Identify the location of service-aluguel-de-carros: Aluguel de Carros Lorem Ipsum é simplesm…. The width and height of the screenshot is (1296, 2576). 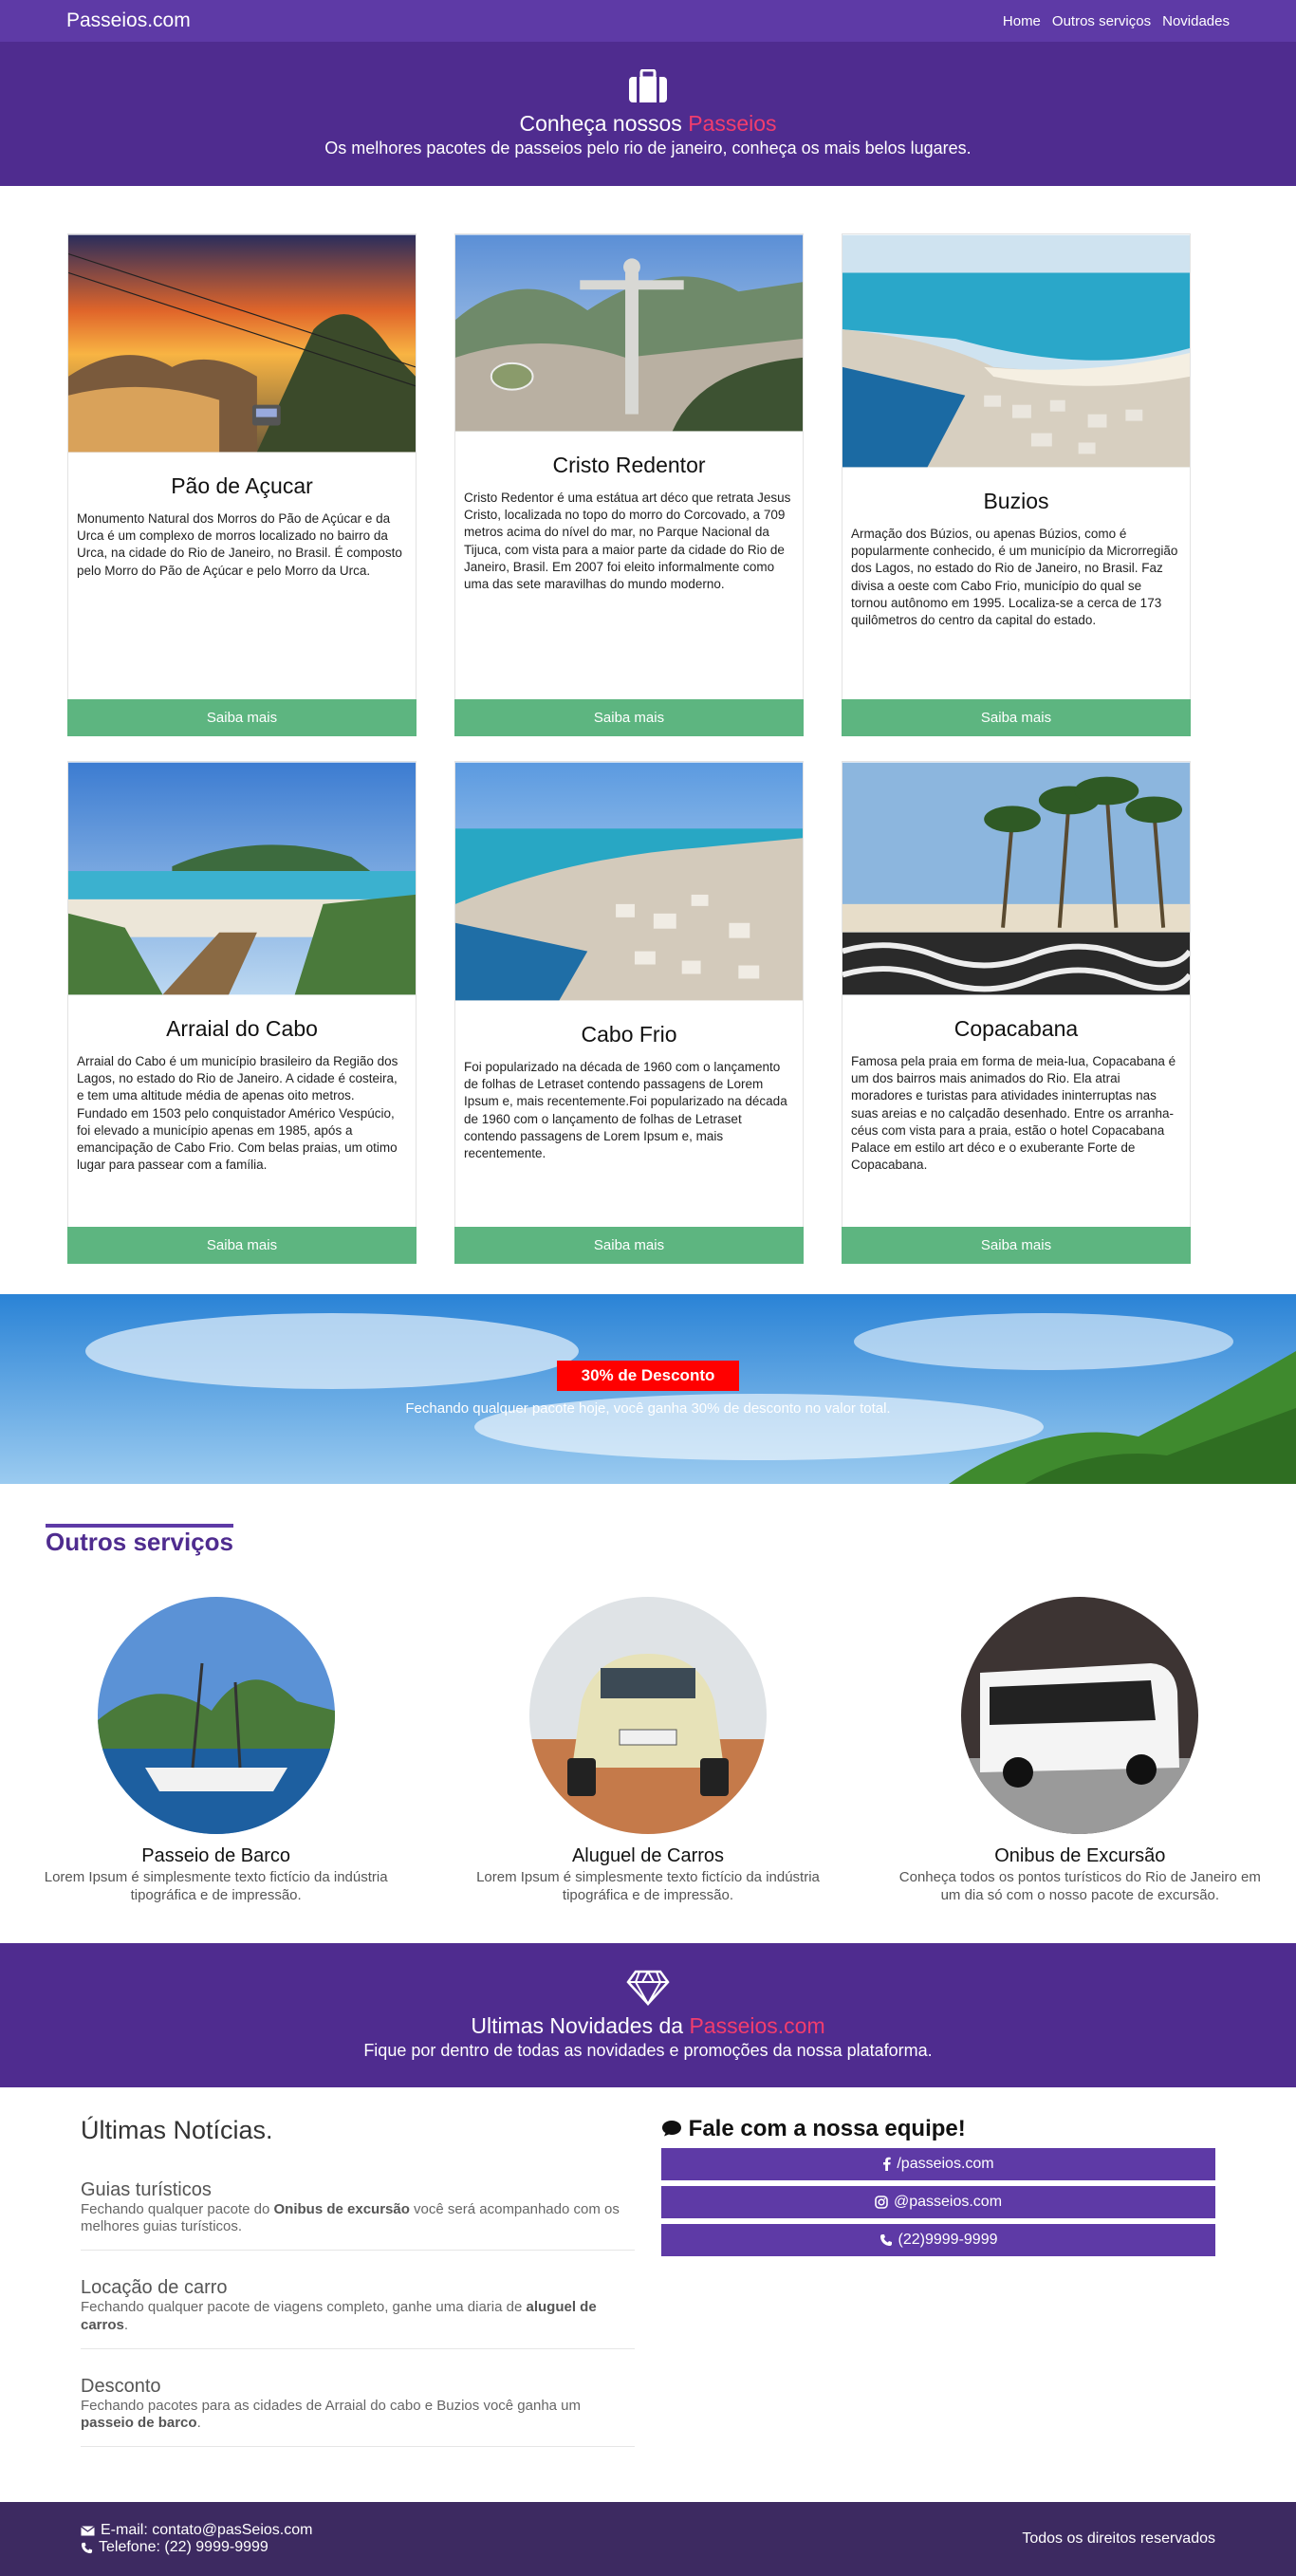
(648, 1751).